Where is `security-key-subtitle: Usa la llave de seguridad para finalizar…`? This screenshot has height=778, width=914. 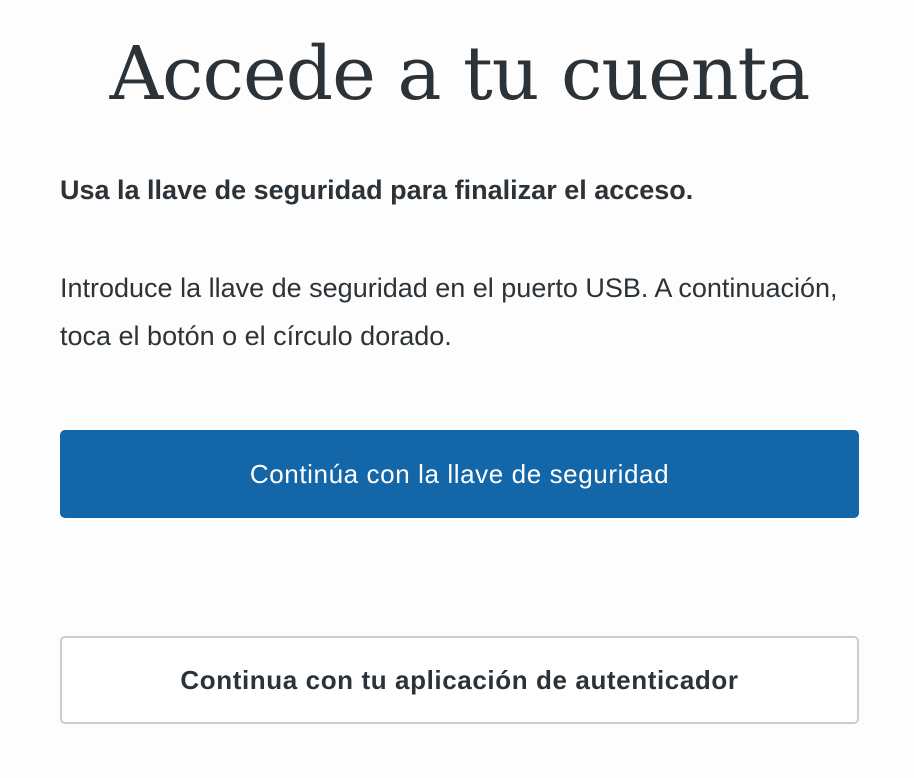
security-key-subtitle: Usa la llave de seguridad para finalizar… is located at coordinates (377, 190).